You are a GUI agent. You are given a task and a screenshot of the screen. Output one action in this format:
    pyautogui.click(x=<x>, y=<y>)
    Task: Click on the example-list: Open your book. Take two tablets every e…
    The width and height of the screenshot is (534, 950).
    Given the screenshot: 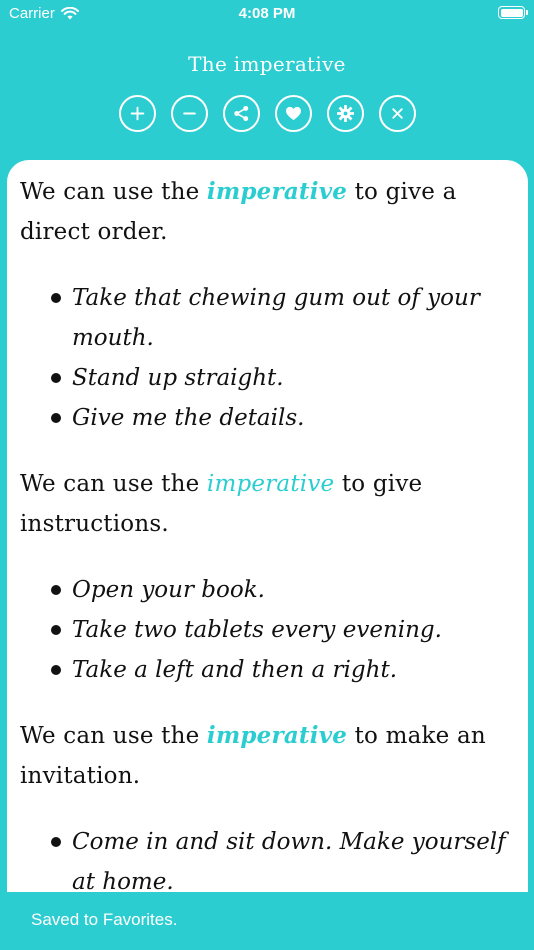 What is the action you would take?
    pyautogui.click(x=283, y=630)
    